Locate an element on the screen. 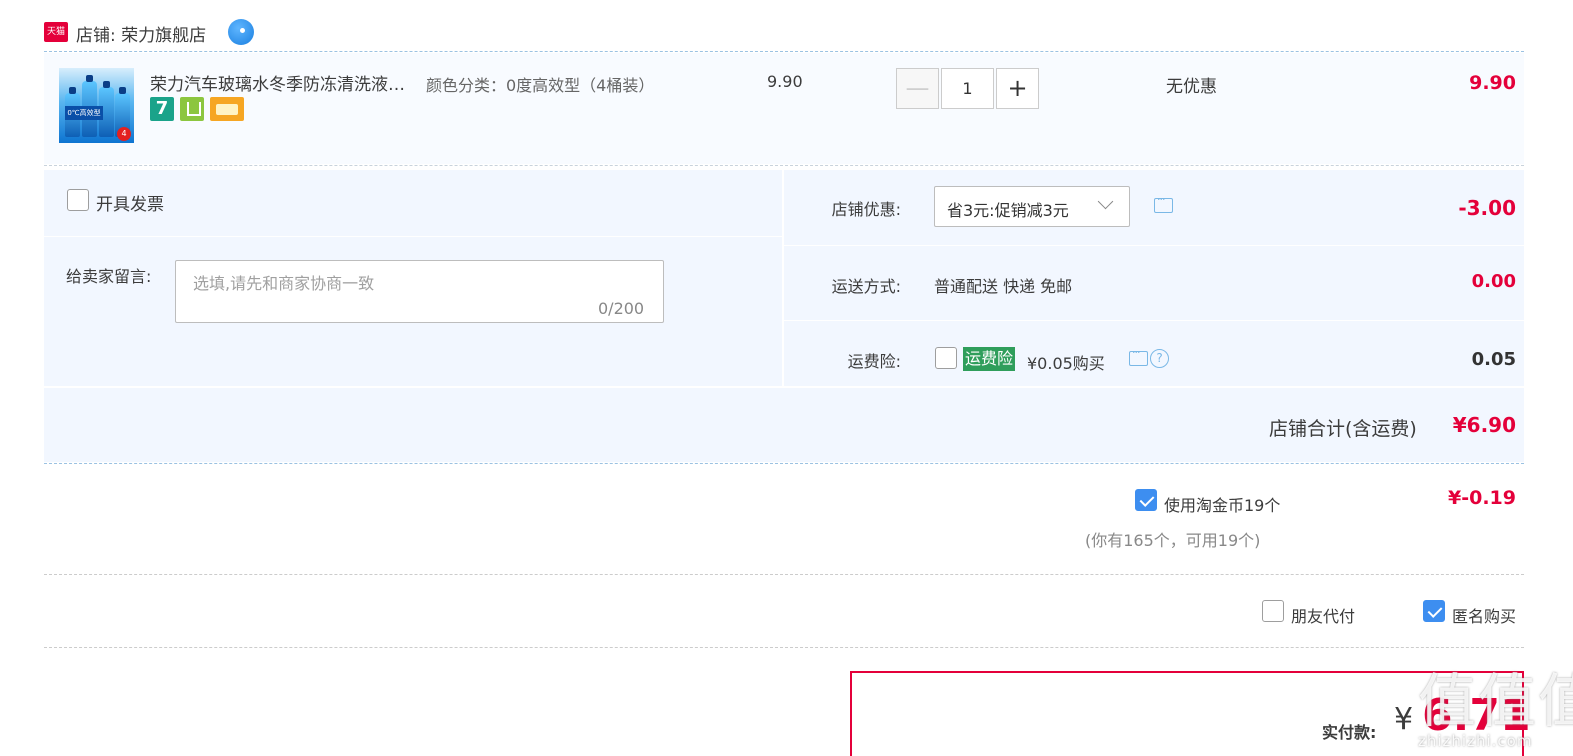 The height and width of the screenshot is (756, 1573). shop-total-label: 店铺合计(含运费) is located at coordinates (1343, 429).